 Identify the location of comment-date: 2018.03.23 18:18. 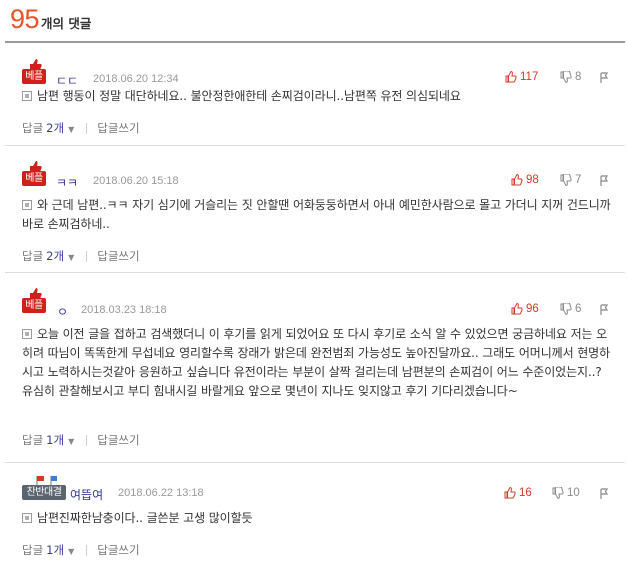
(124, 310).